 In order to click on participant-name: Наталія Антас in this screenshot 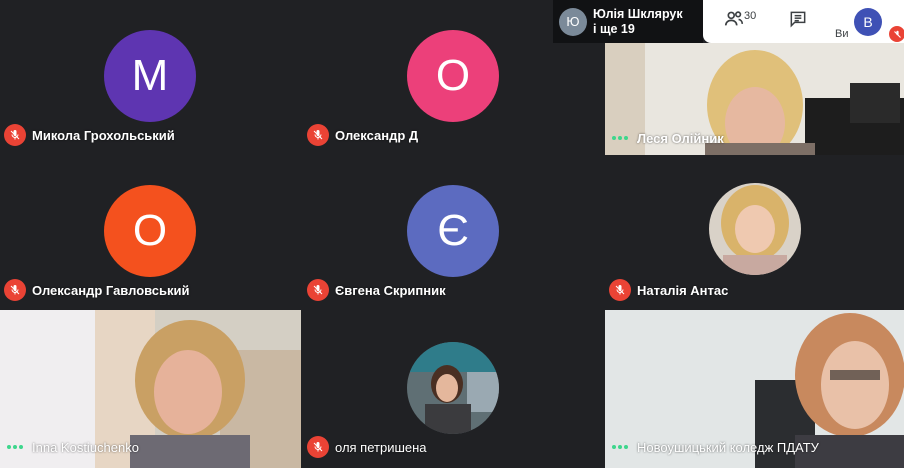, I will do `click(683, 290)`.